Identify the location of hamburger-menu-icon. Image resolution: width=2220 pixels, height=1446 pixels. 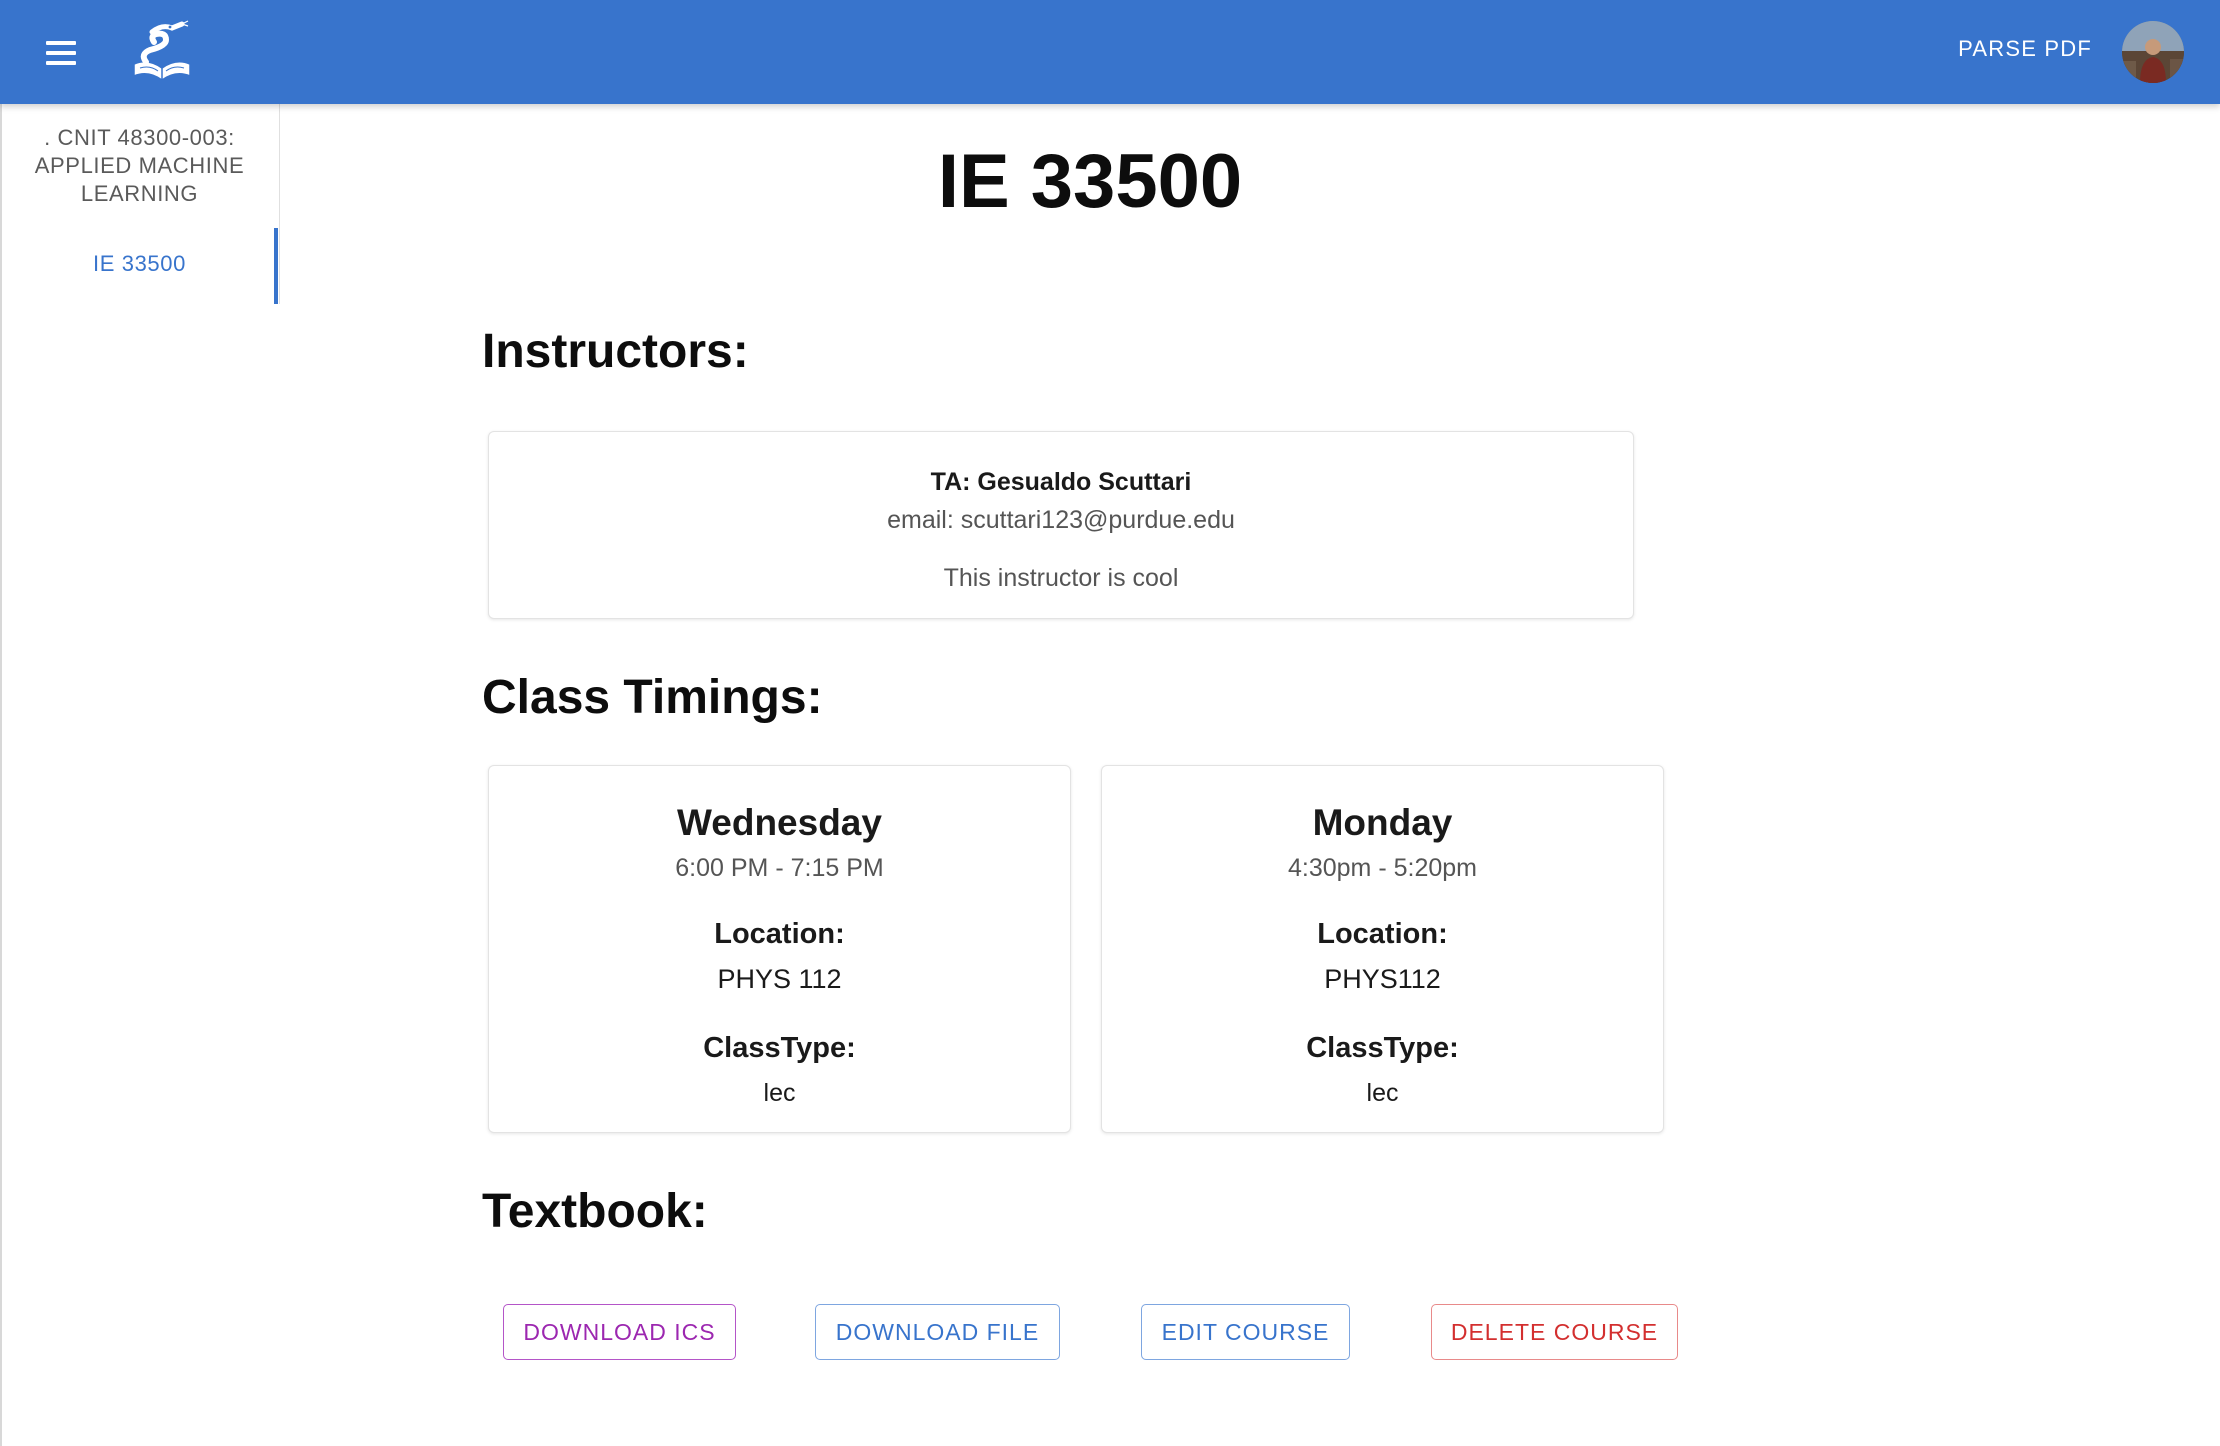
(59, 53).